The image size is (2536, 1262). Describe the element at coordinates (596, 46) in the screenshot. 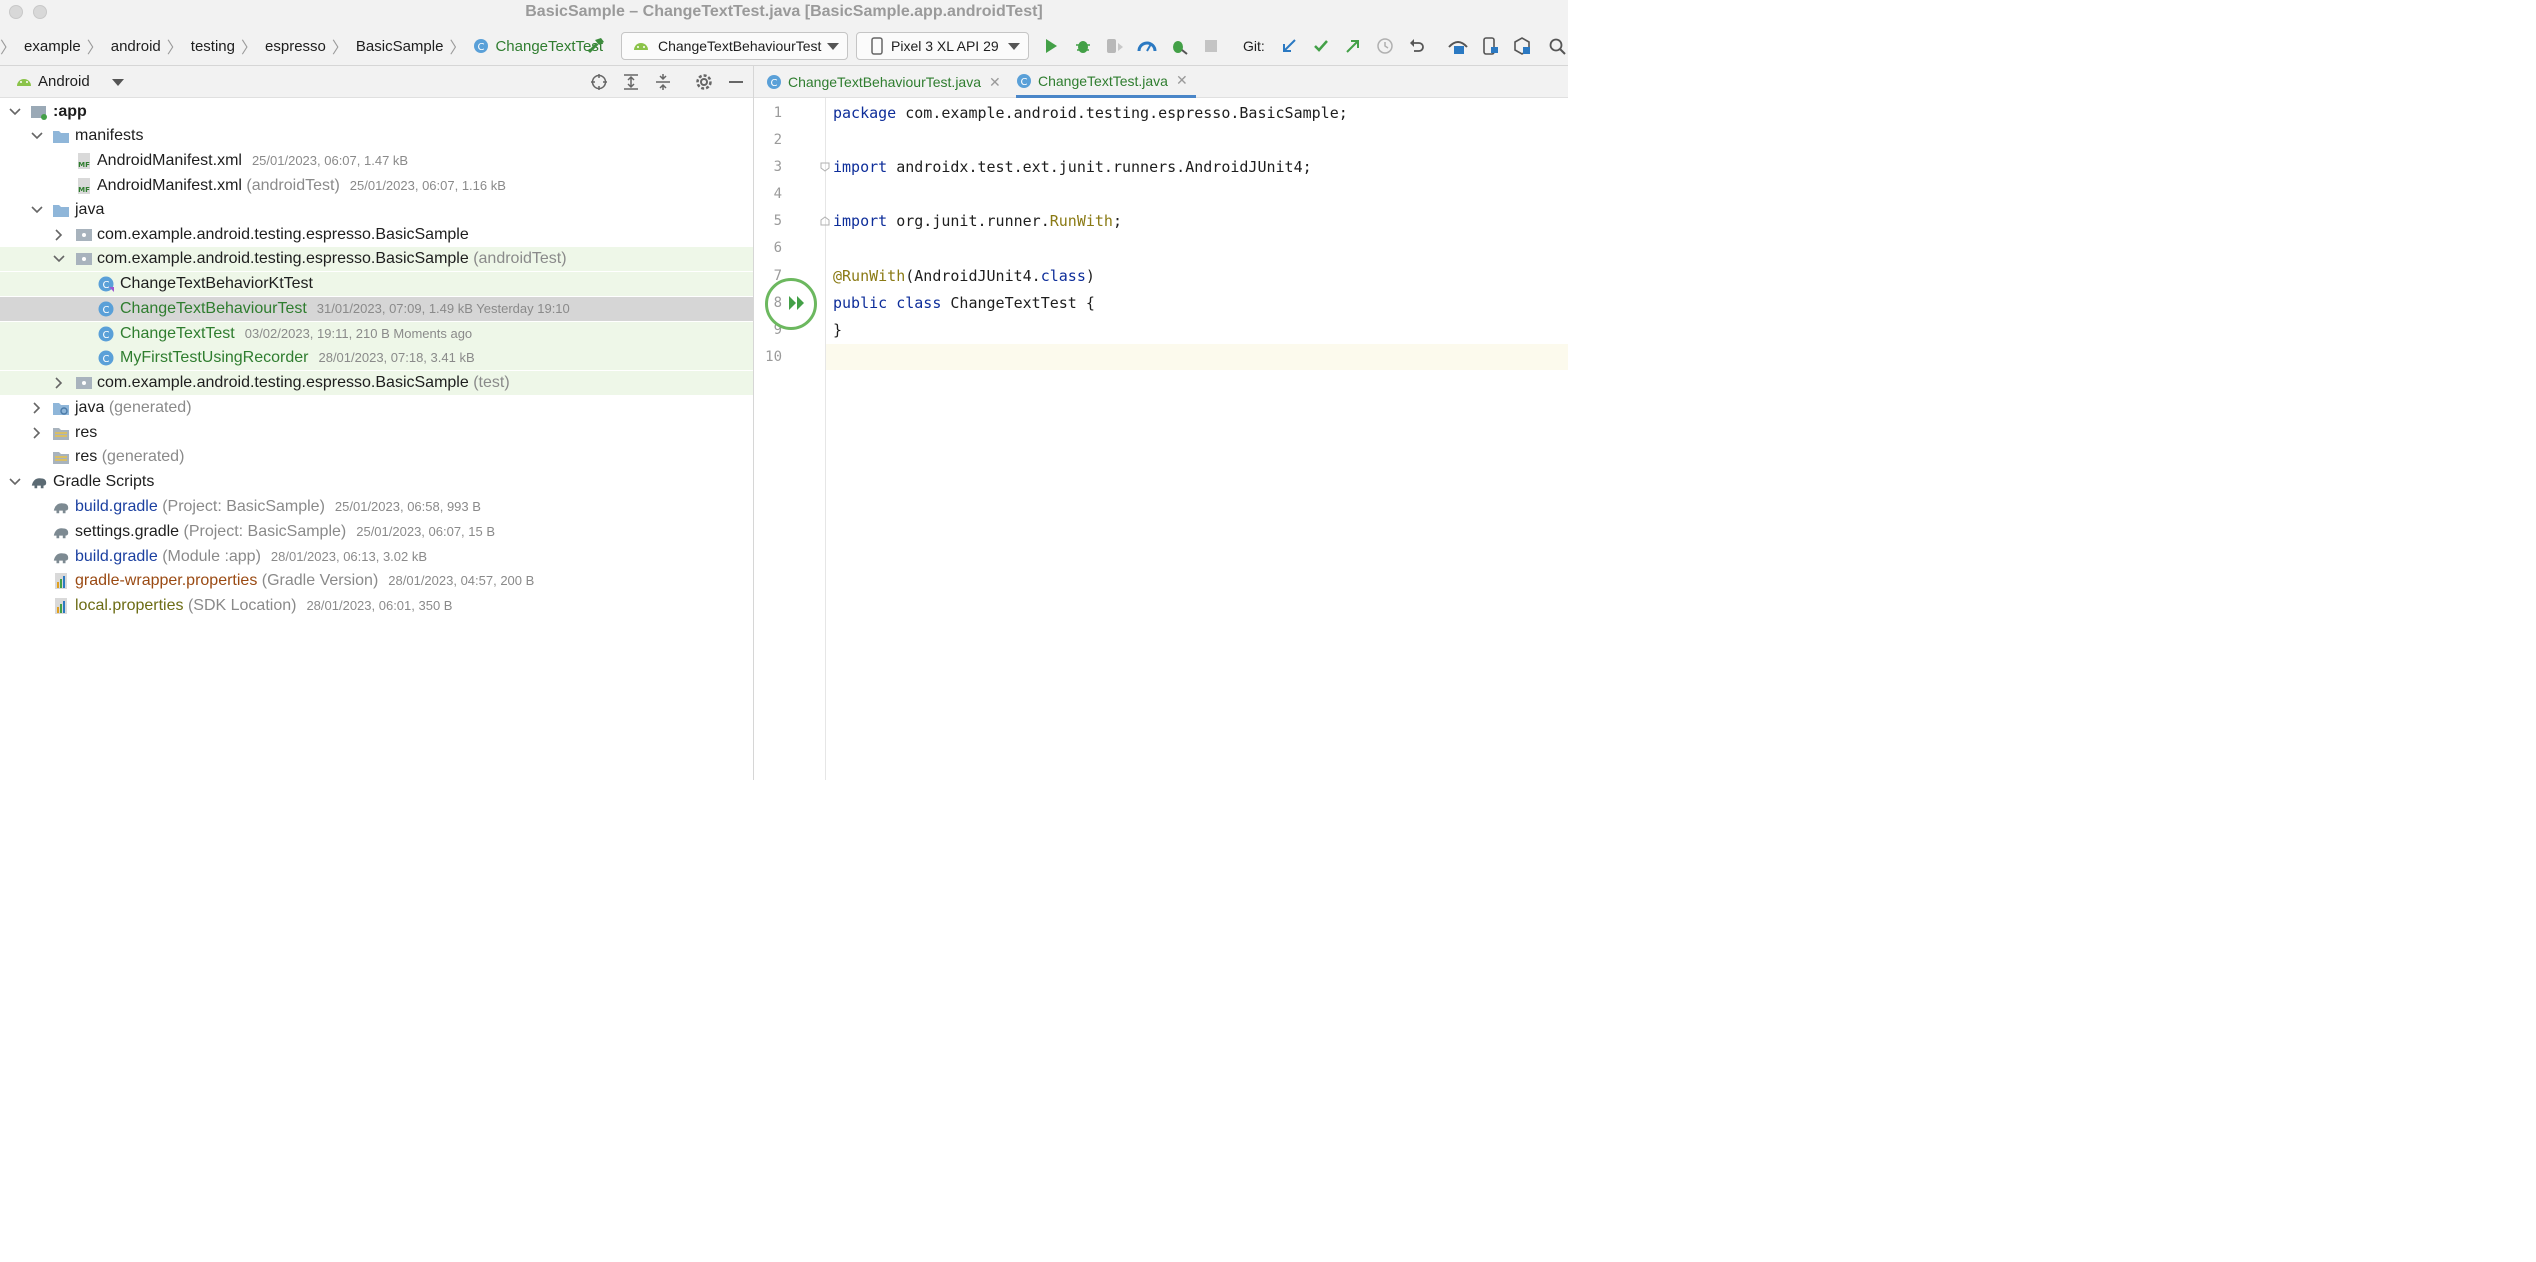

I see `build-hammer-icon` at that location.